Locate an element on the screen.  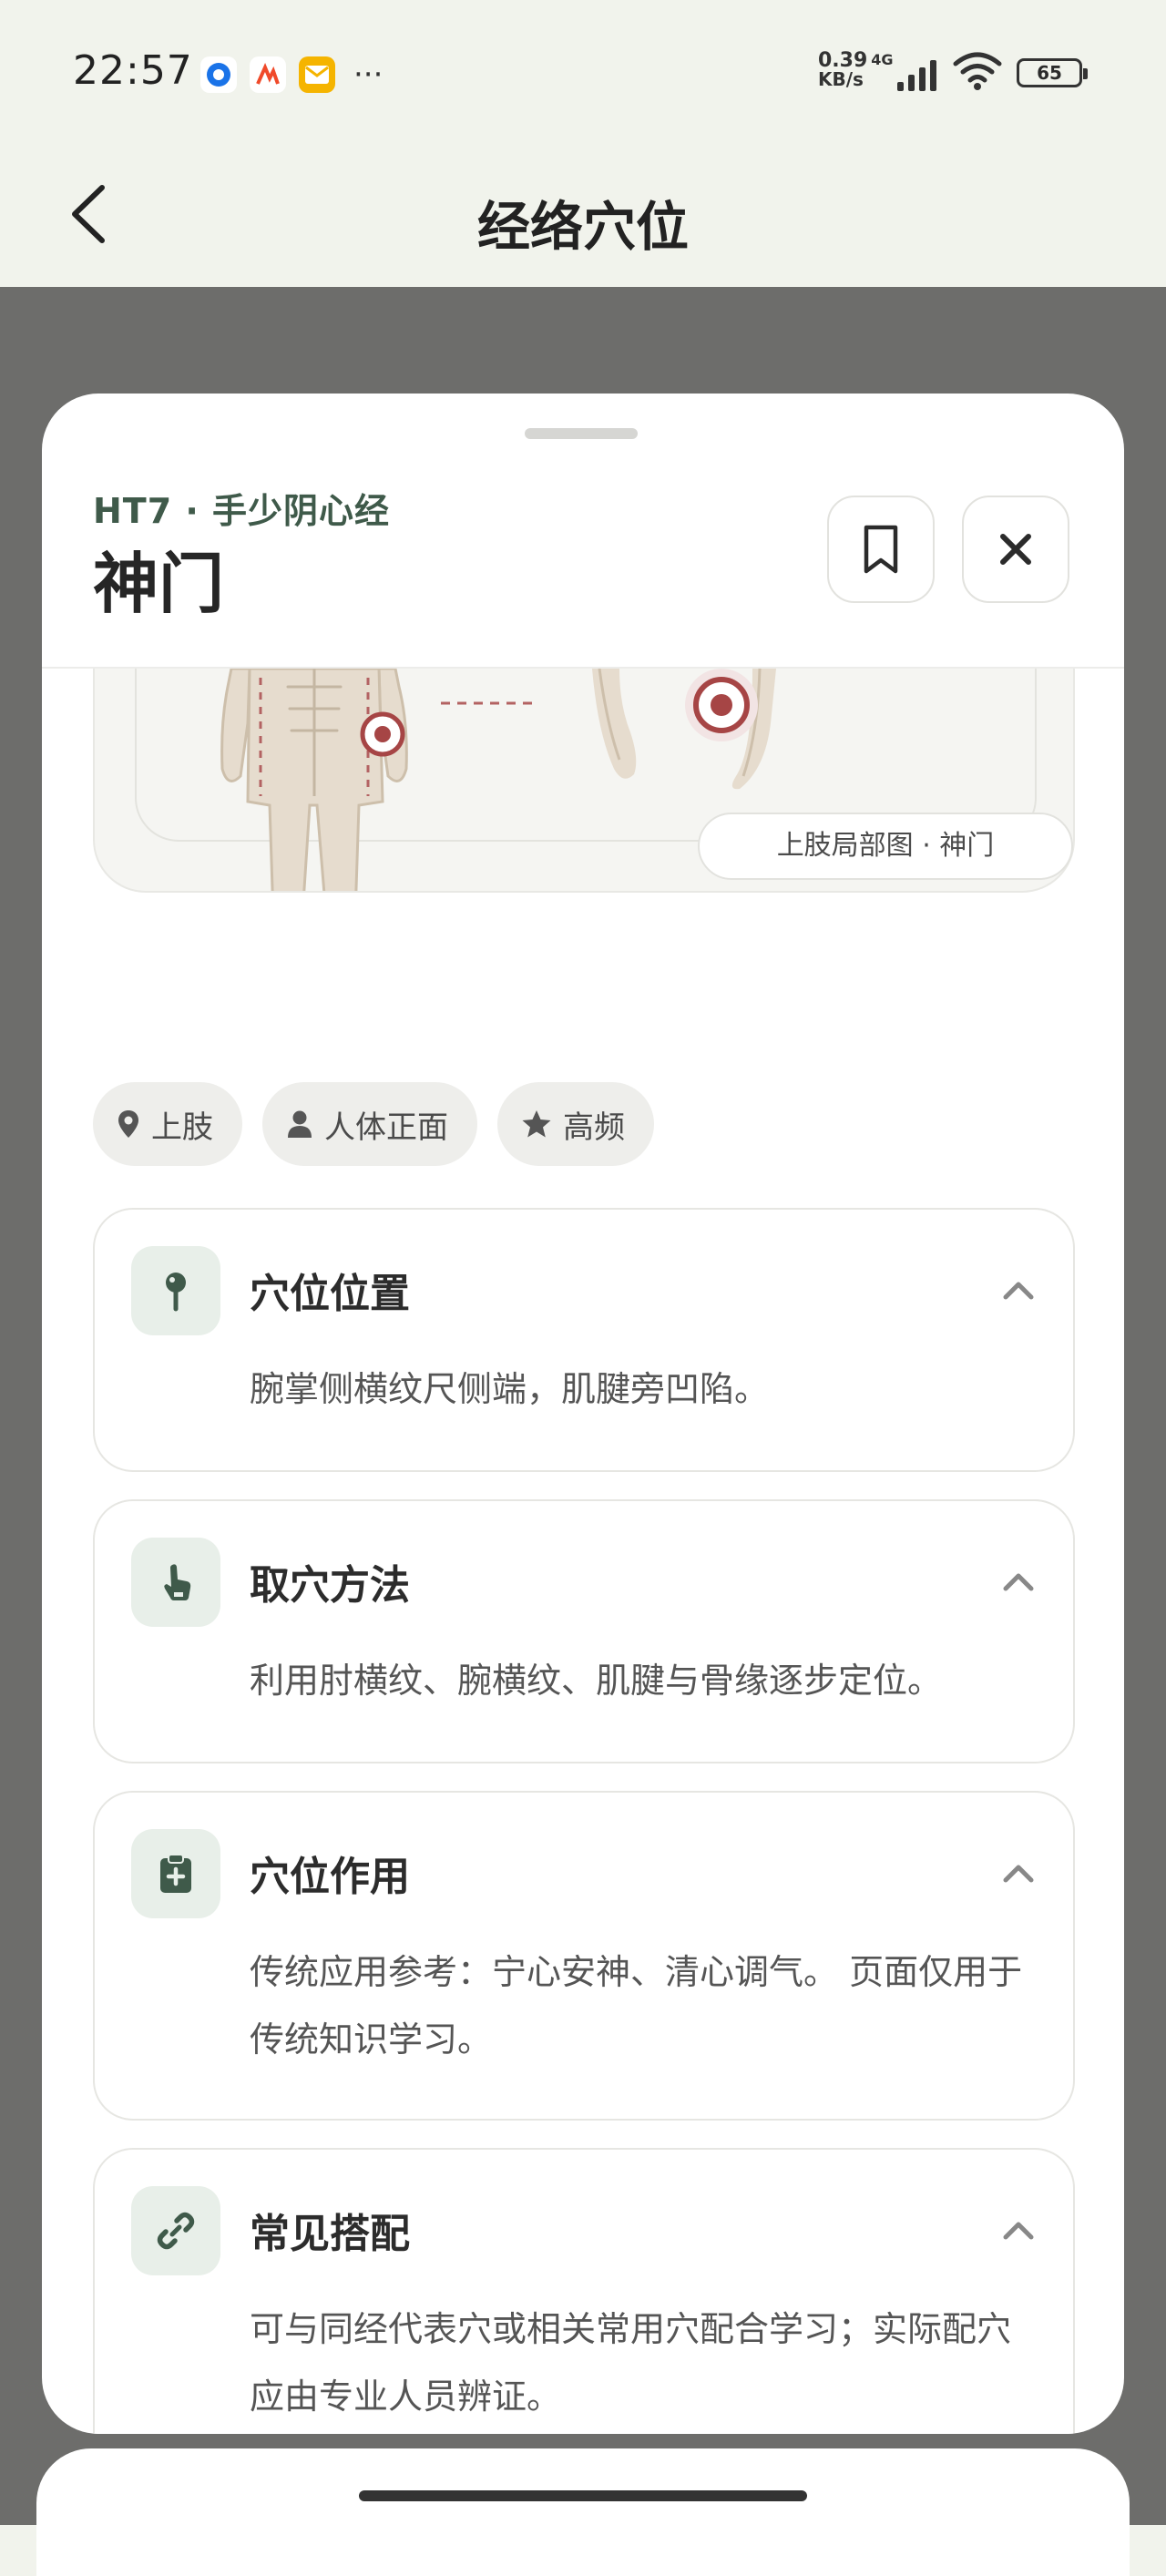
section-body: 利用肘横纹、腕横纹、肌腱与骨缘逐步定位。 is located at coordinates (596, 1681).